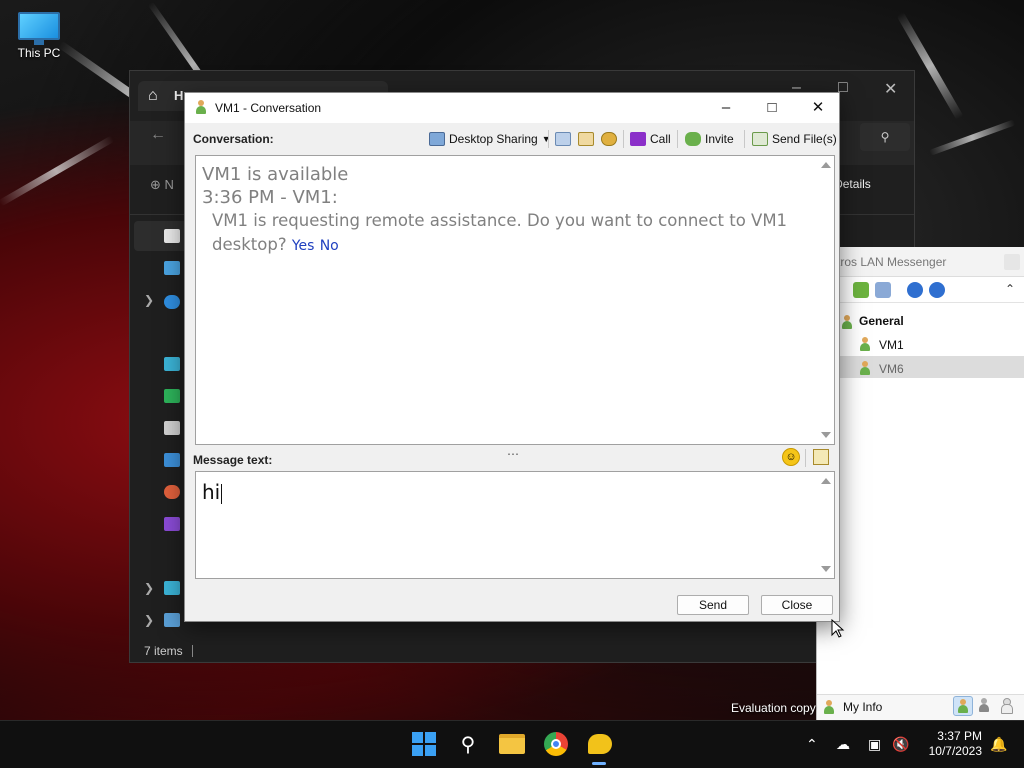 The width and height of the screenshot is (1024, 768). Describe the element at coordinates (233, 139) in the screenshot. I see `conversation-label: Conversation:` at that location.